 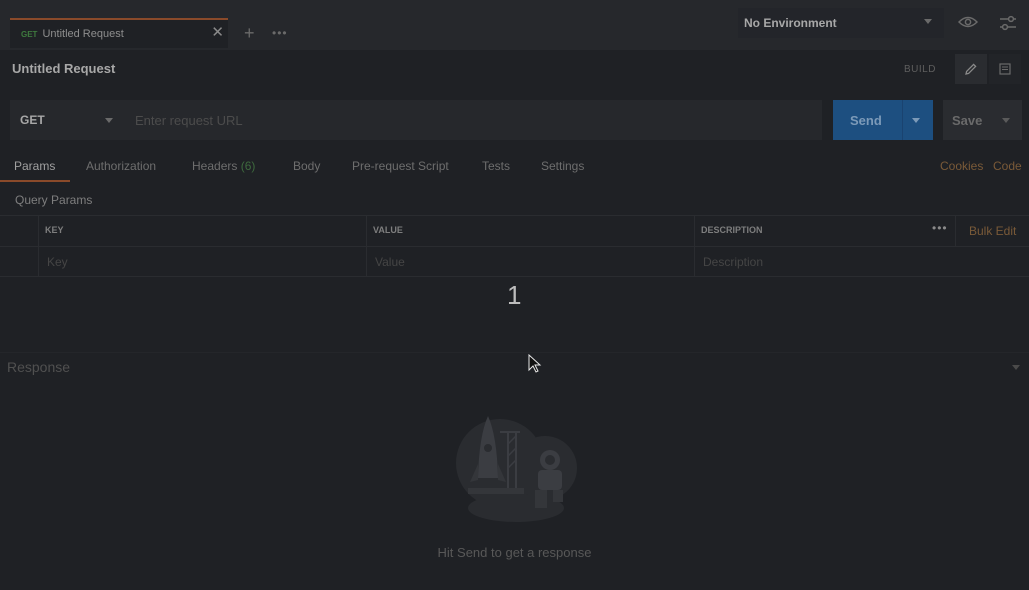 I want to click on column-header-description: DESCRIPTION, so click(x=732, y=230).